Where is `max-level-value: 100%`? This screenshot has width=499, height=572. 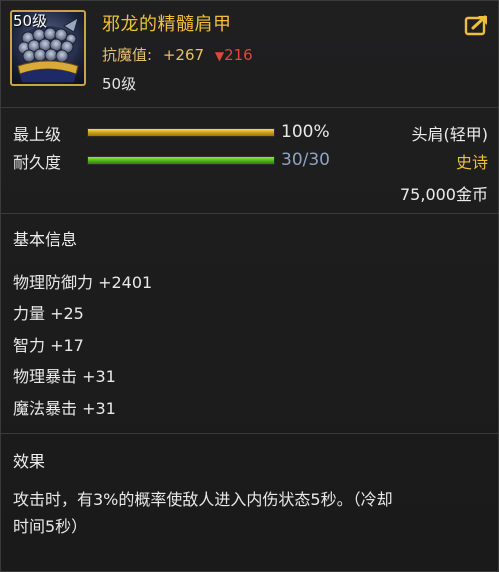
max-level-value: 100% is located at coordinates (305, 132).